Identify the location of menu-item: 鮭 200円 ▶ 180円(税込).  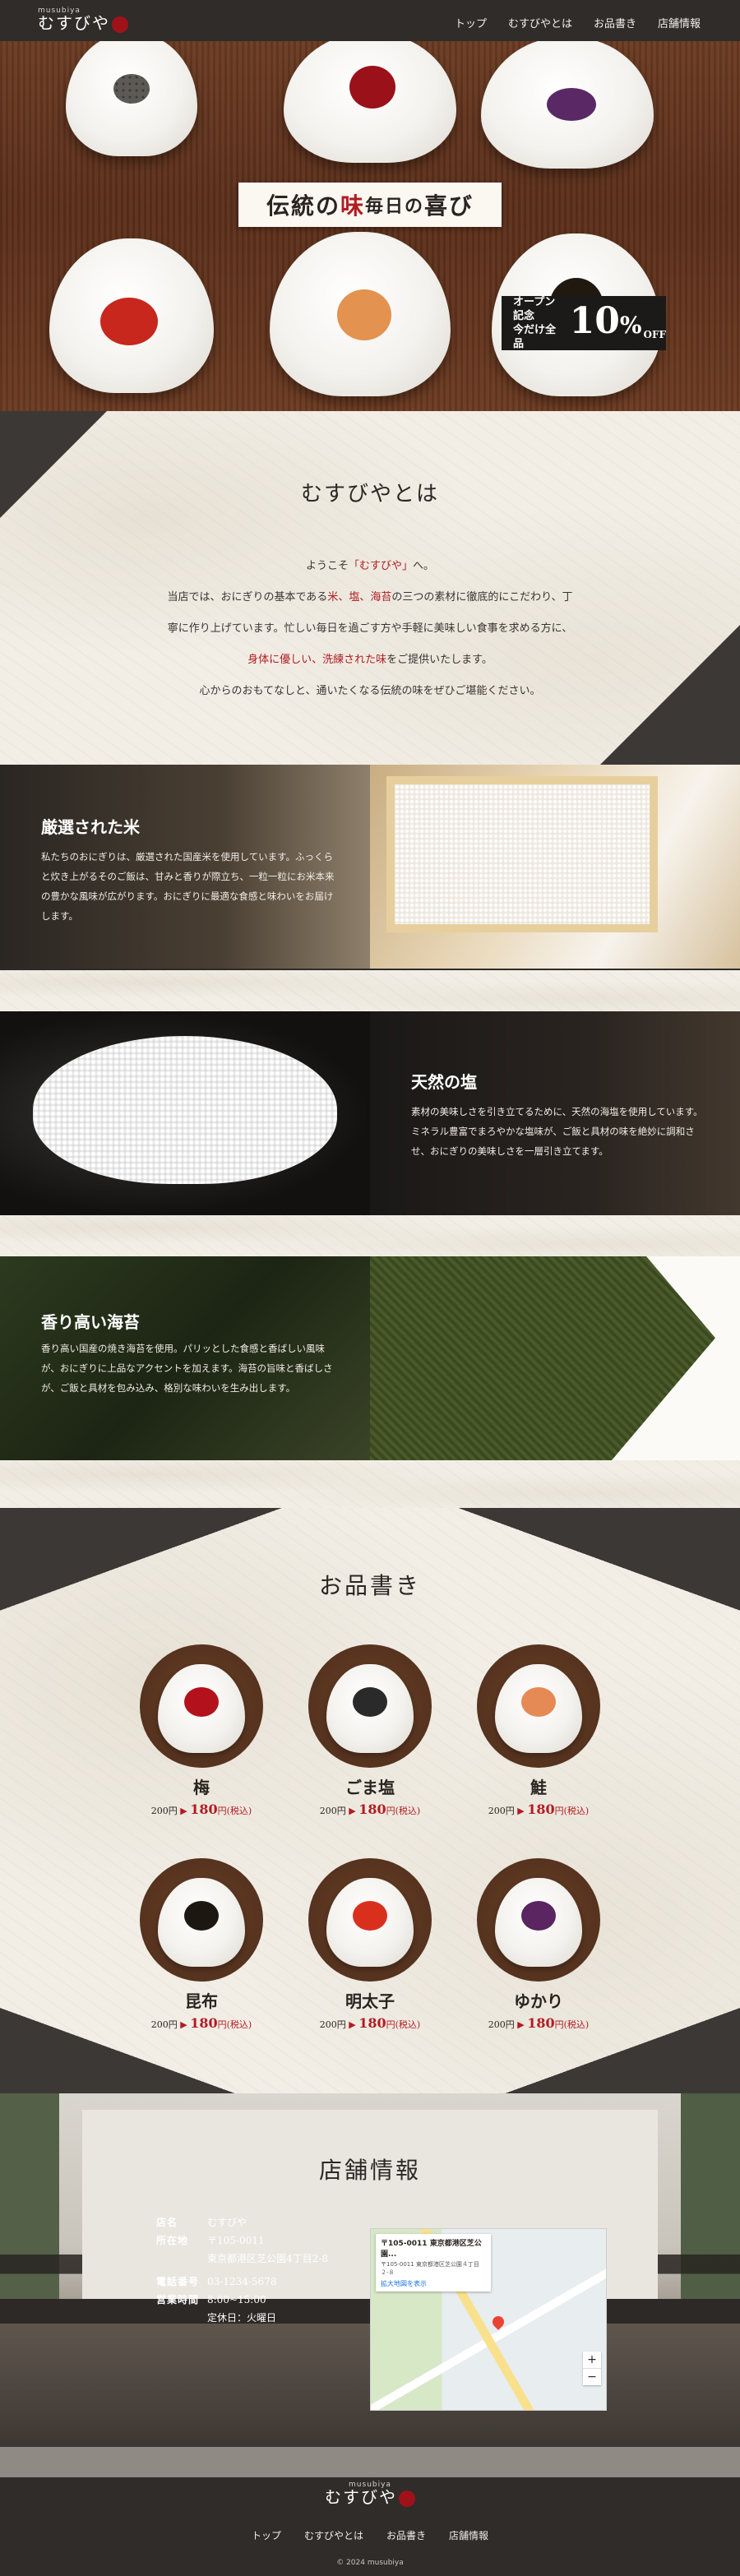
(538, 1730).